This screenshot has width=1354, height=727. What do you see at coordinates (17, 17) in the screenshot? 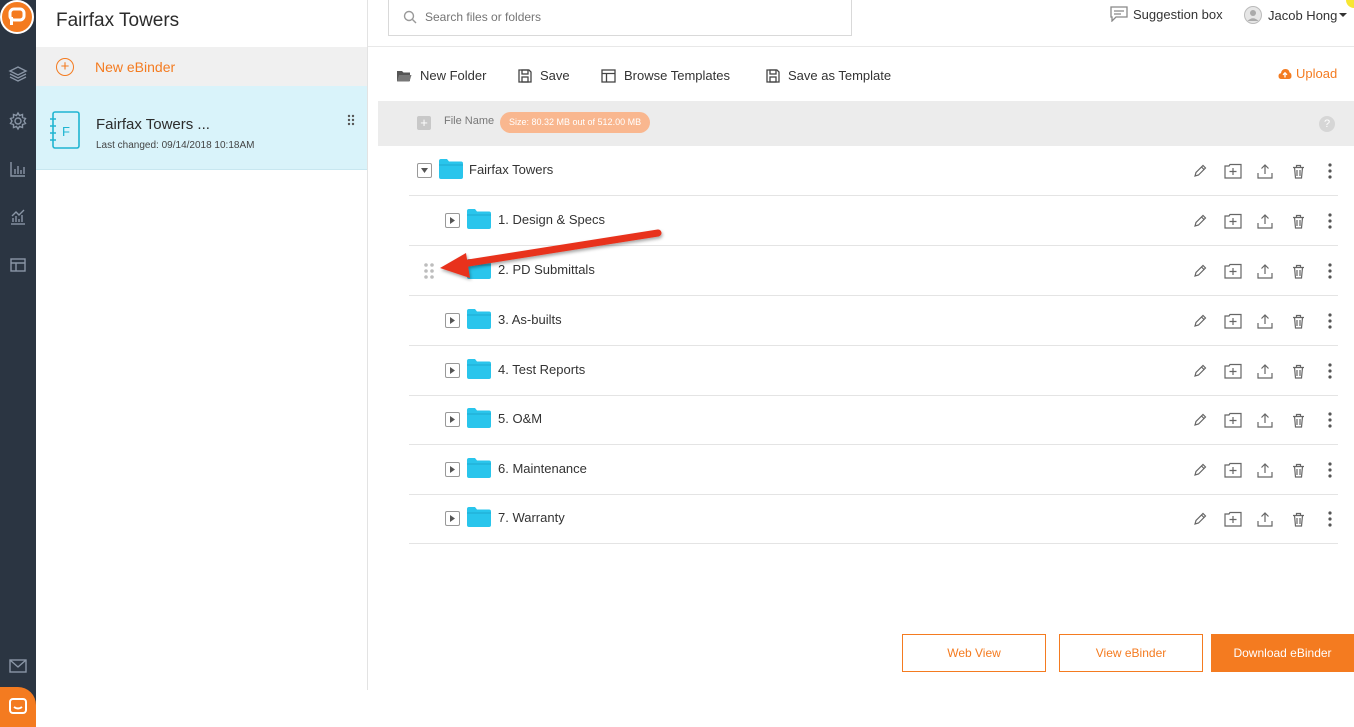
I see `app-logo` at bounding box center [17, 17].